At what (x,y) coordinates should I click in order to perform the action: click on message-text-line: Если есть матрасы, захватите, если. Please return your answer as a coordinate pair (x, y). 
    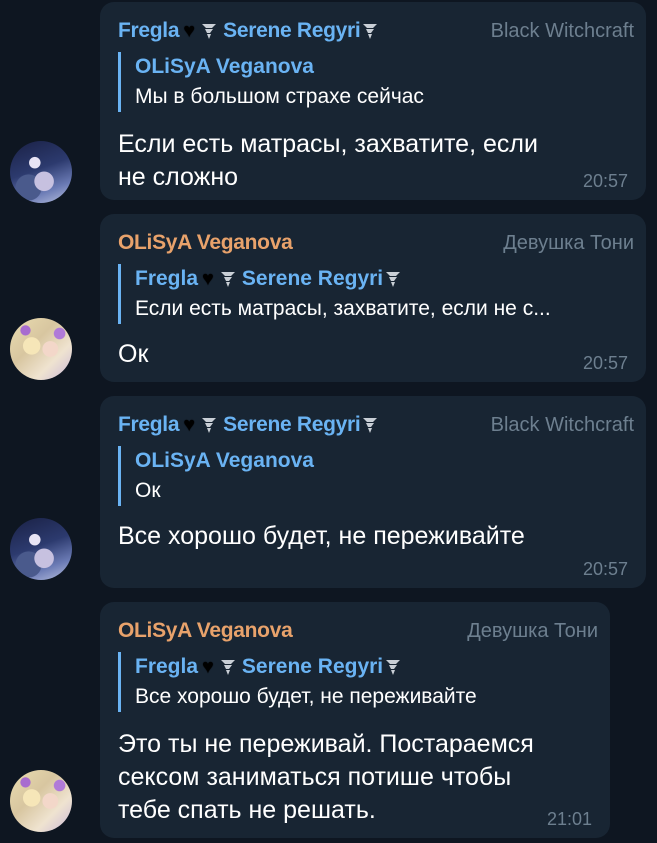
    Looking at the image, I should click on (328, 144).